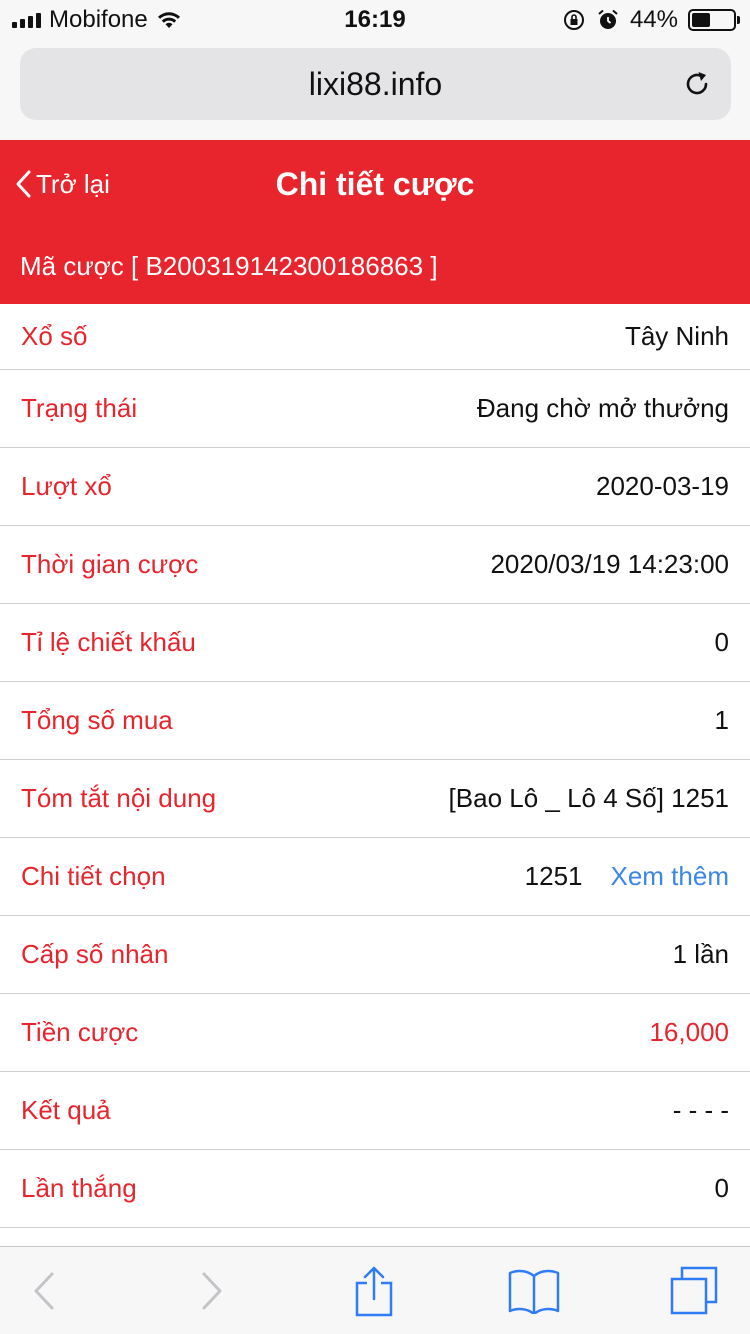 The height and width of the screenshot is (1334, 750). Describe the element at coordinates (375, 337) in the screenshot. I see `detail-row-lottery: Xổ số Tây Ninh` at that location.